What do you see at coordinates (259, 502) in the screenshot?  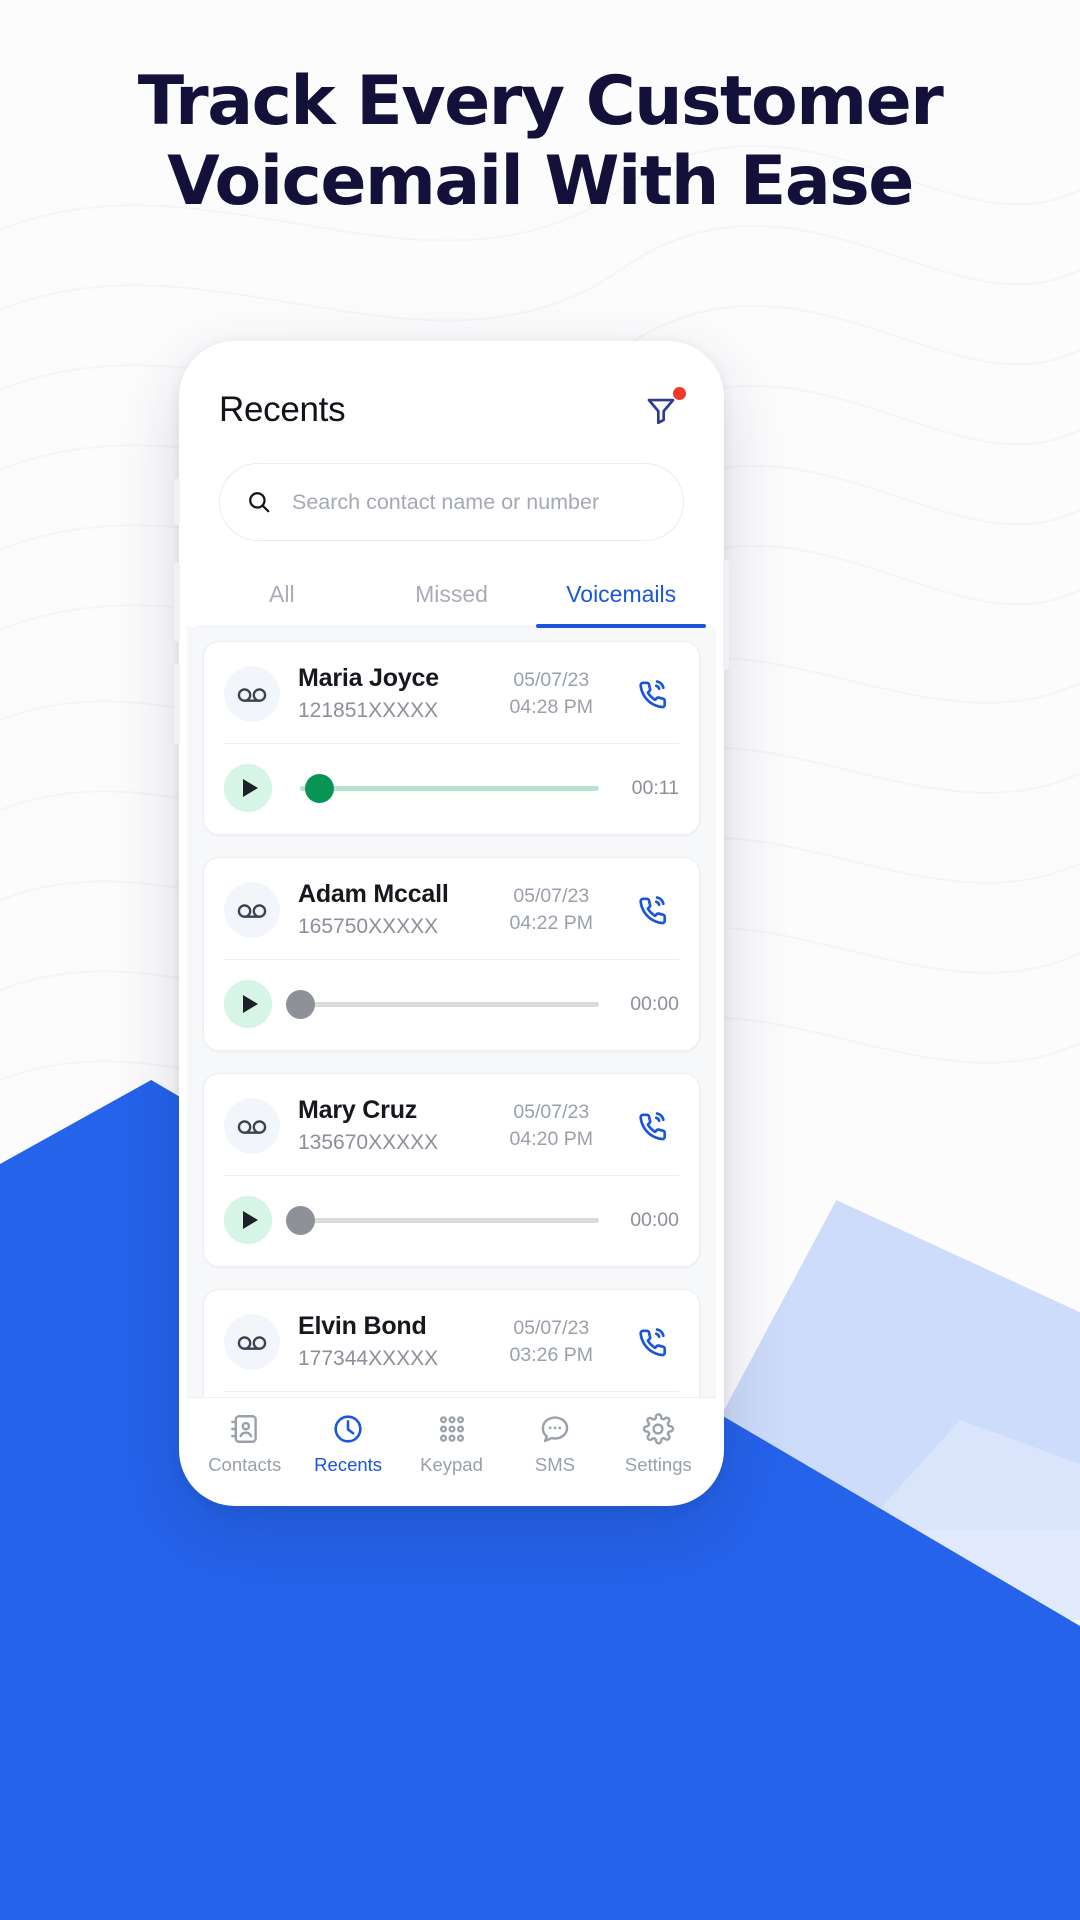 I see `search-icon` at bounding box center [259, 502].